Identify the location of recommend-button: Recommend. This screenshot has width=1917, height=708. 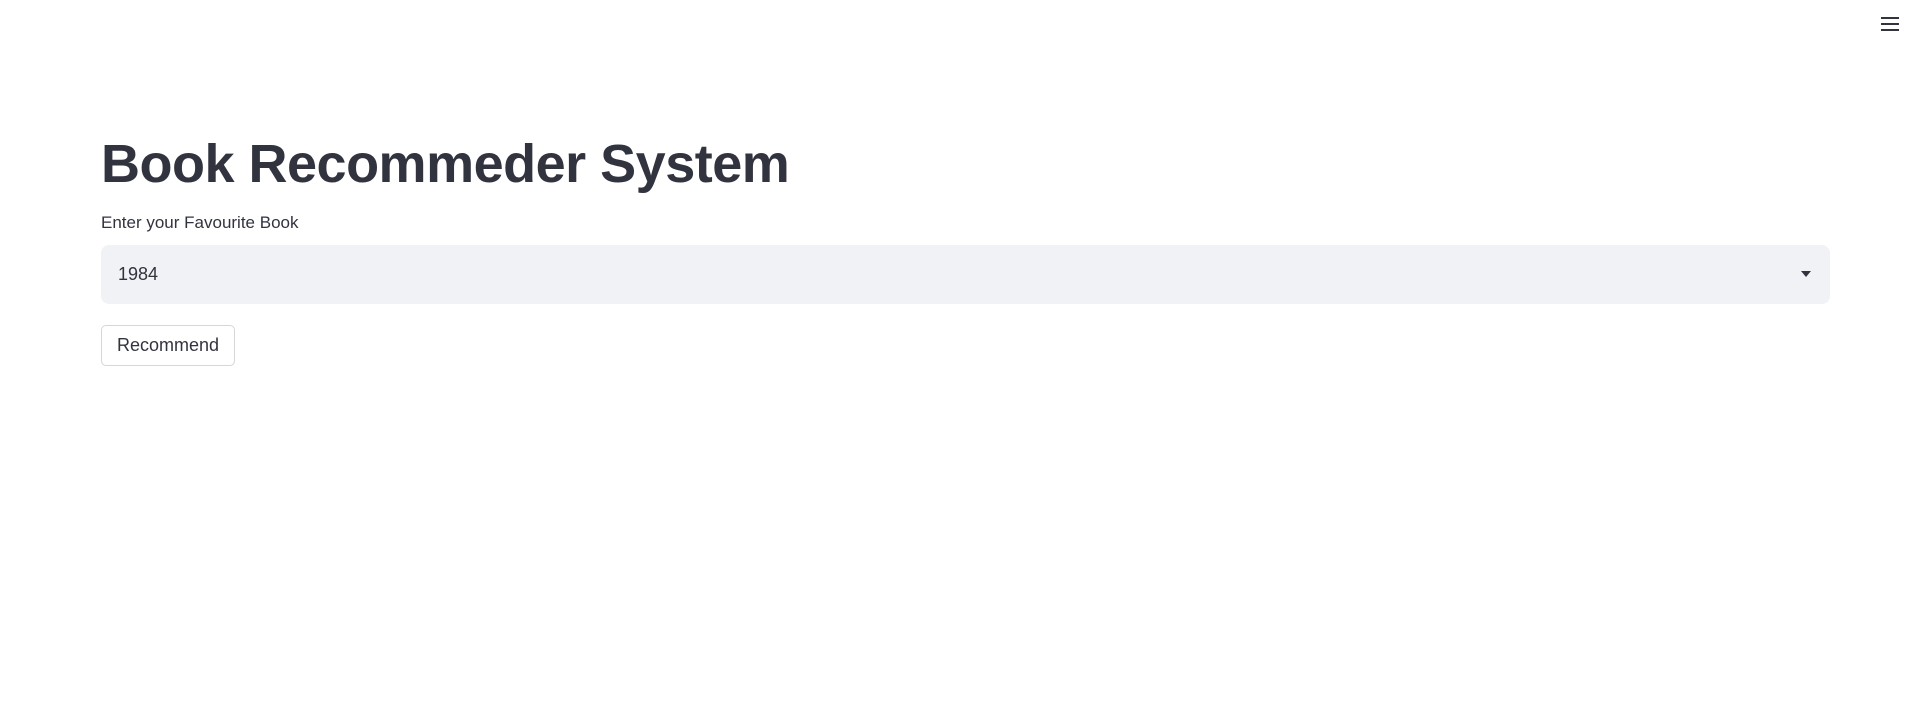
(168, 345).